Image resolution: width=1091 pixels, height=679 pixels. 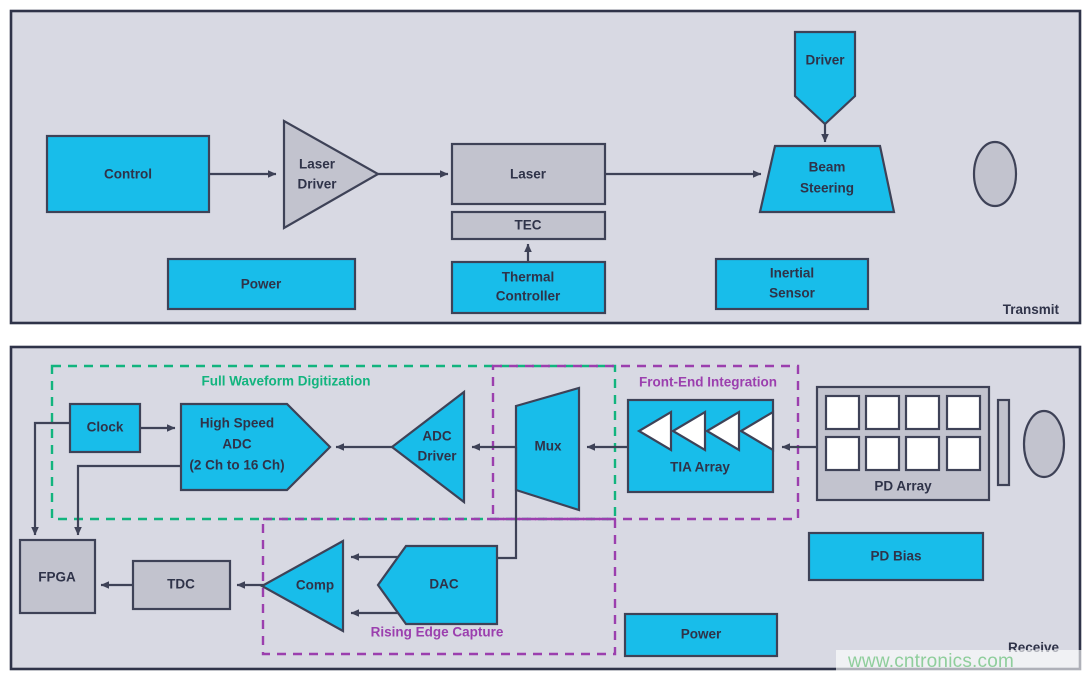 What do you see at coordinates (443, 584) in the screenshot?
I see `block-dac-label: DAC` at bounding box center [443, 584].